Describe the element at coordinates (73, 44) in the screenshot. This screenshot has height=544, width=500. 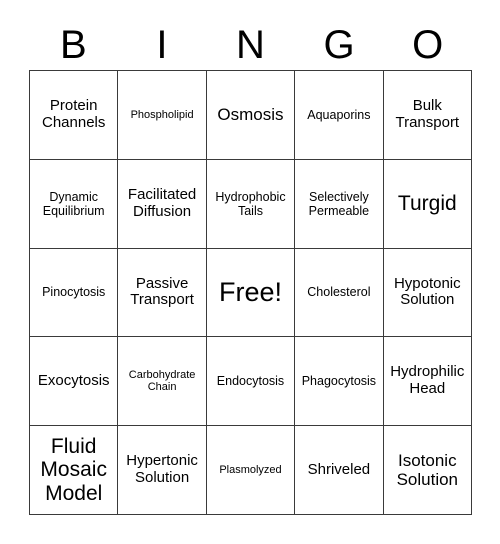
I see `bingo-header-letter-b: B` at that location.